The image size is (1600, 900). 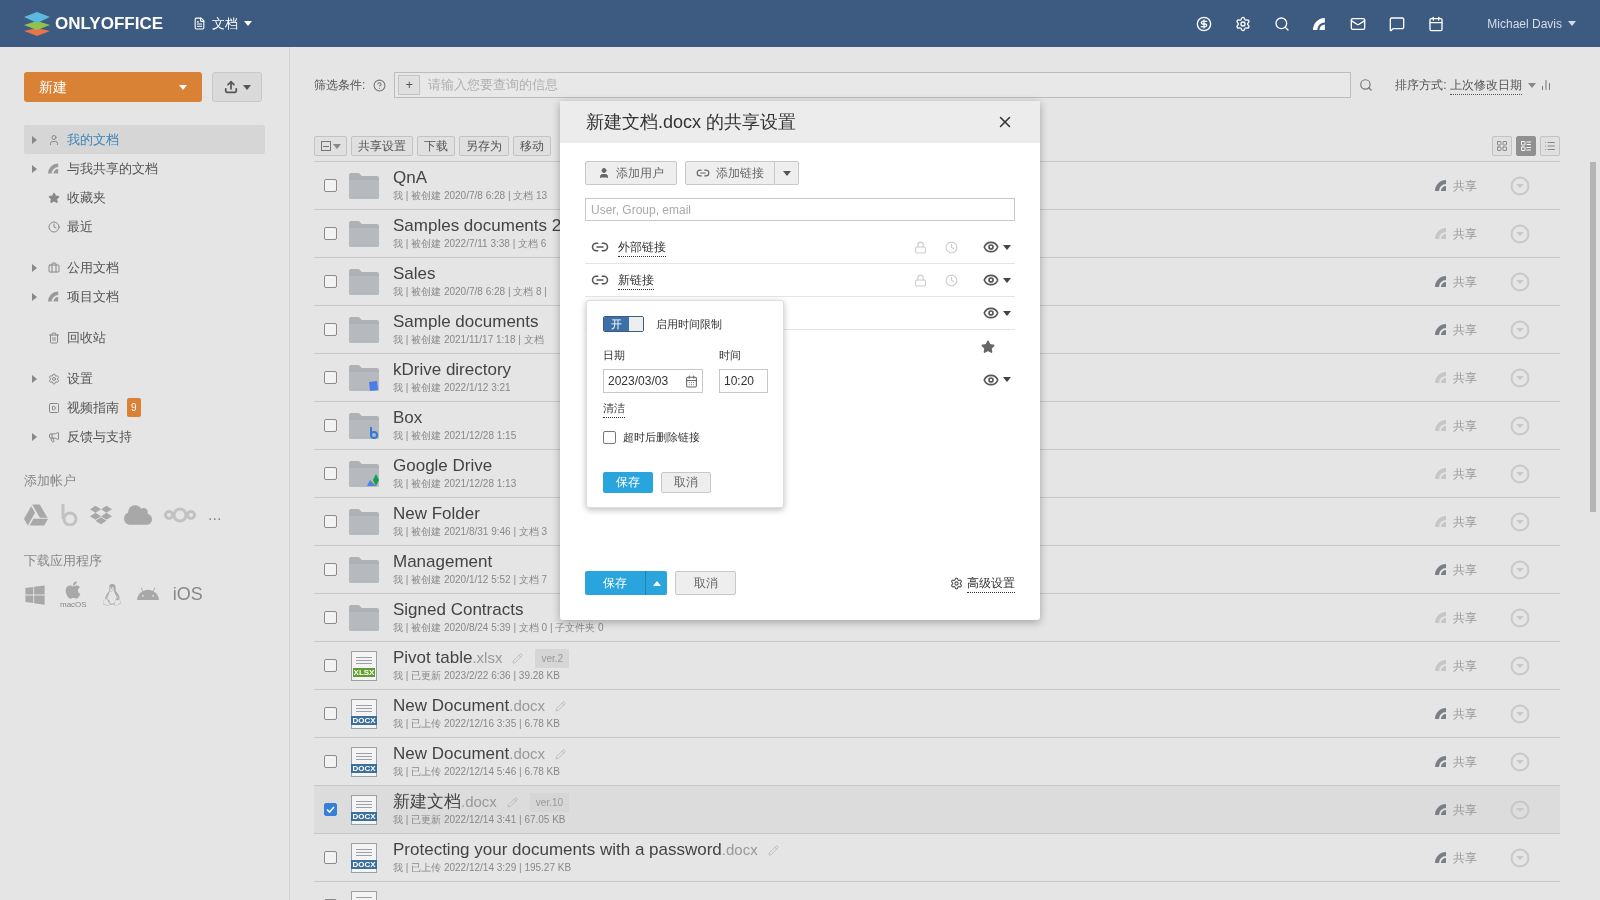 What do you see at coordinates (144, 436) in the screenshot?
I see `sidebar-item: 反馈与支持` at bounding box center [144, 436].